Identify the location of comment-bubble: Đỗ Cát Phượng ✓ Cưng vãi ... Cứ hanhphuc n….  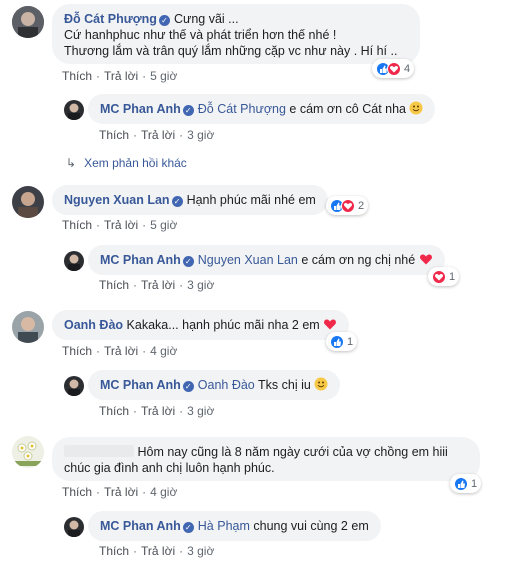
(236, 34).